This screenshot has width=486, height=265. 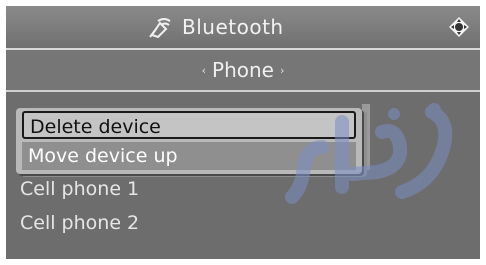 I want to click on chevron-left-icon: ‹, so click(x=204, y=70).